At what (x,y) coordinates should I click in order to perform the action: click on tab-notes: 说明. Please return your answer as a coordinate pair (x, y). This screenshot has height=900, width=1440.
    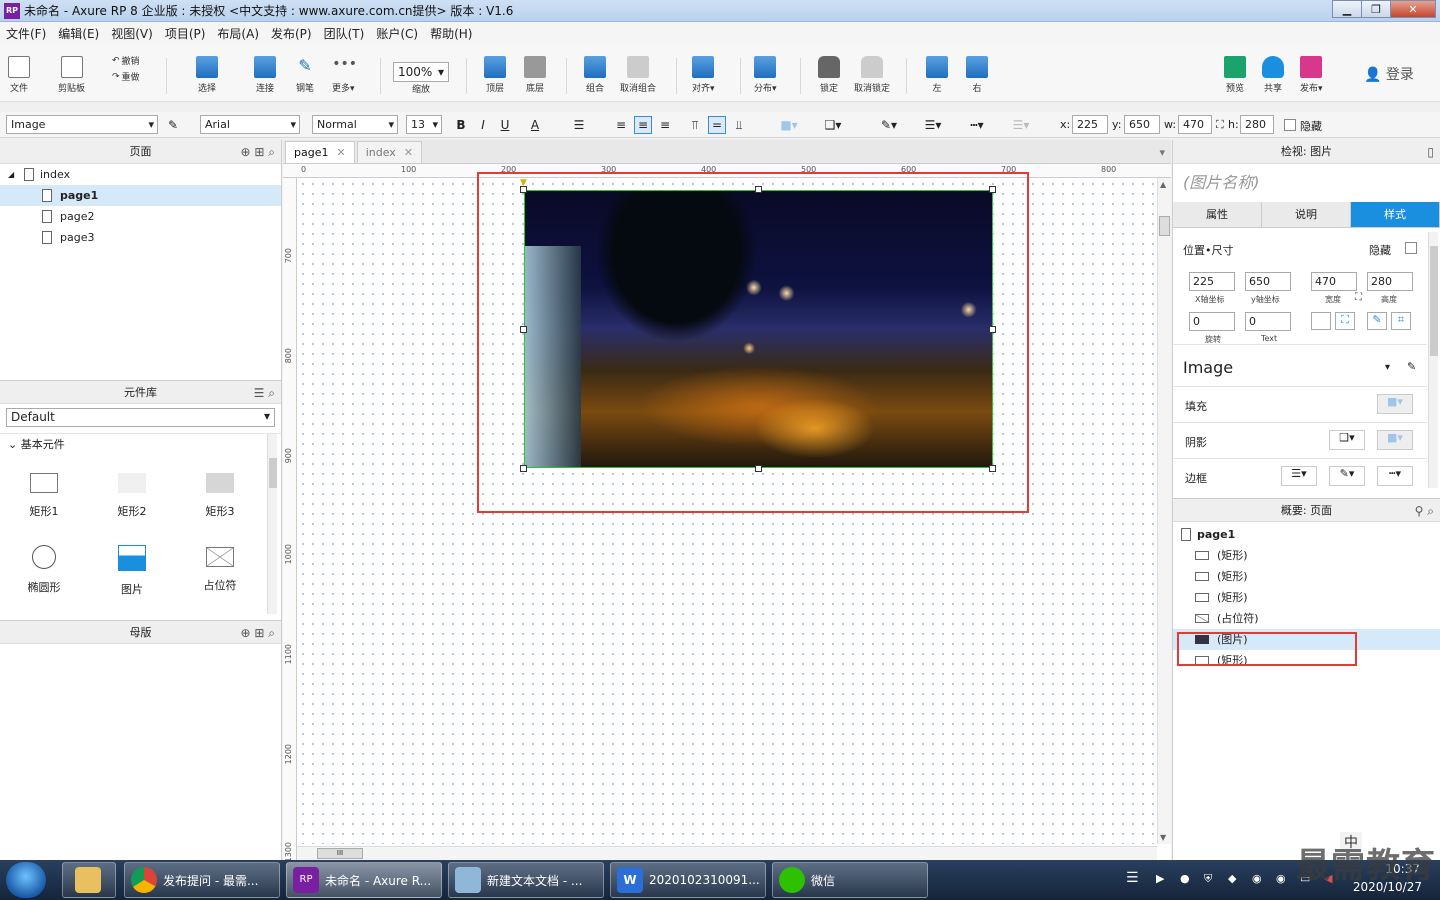
    Looking at the image, I should click on (1306, 214).